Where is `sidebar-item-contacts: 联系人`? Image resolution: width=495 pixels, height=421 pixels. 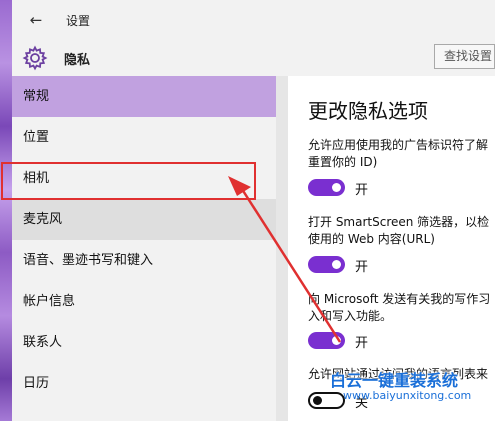 sidebar-item-contacts: 联系人 is located at coordinates (144, 342).